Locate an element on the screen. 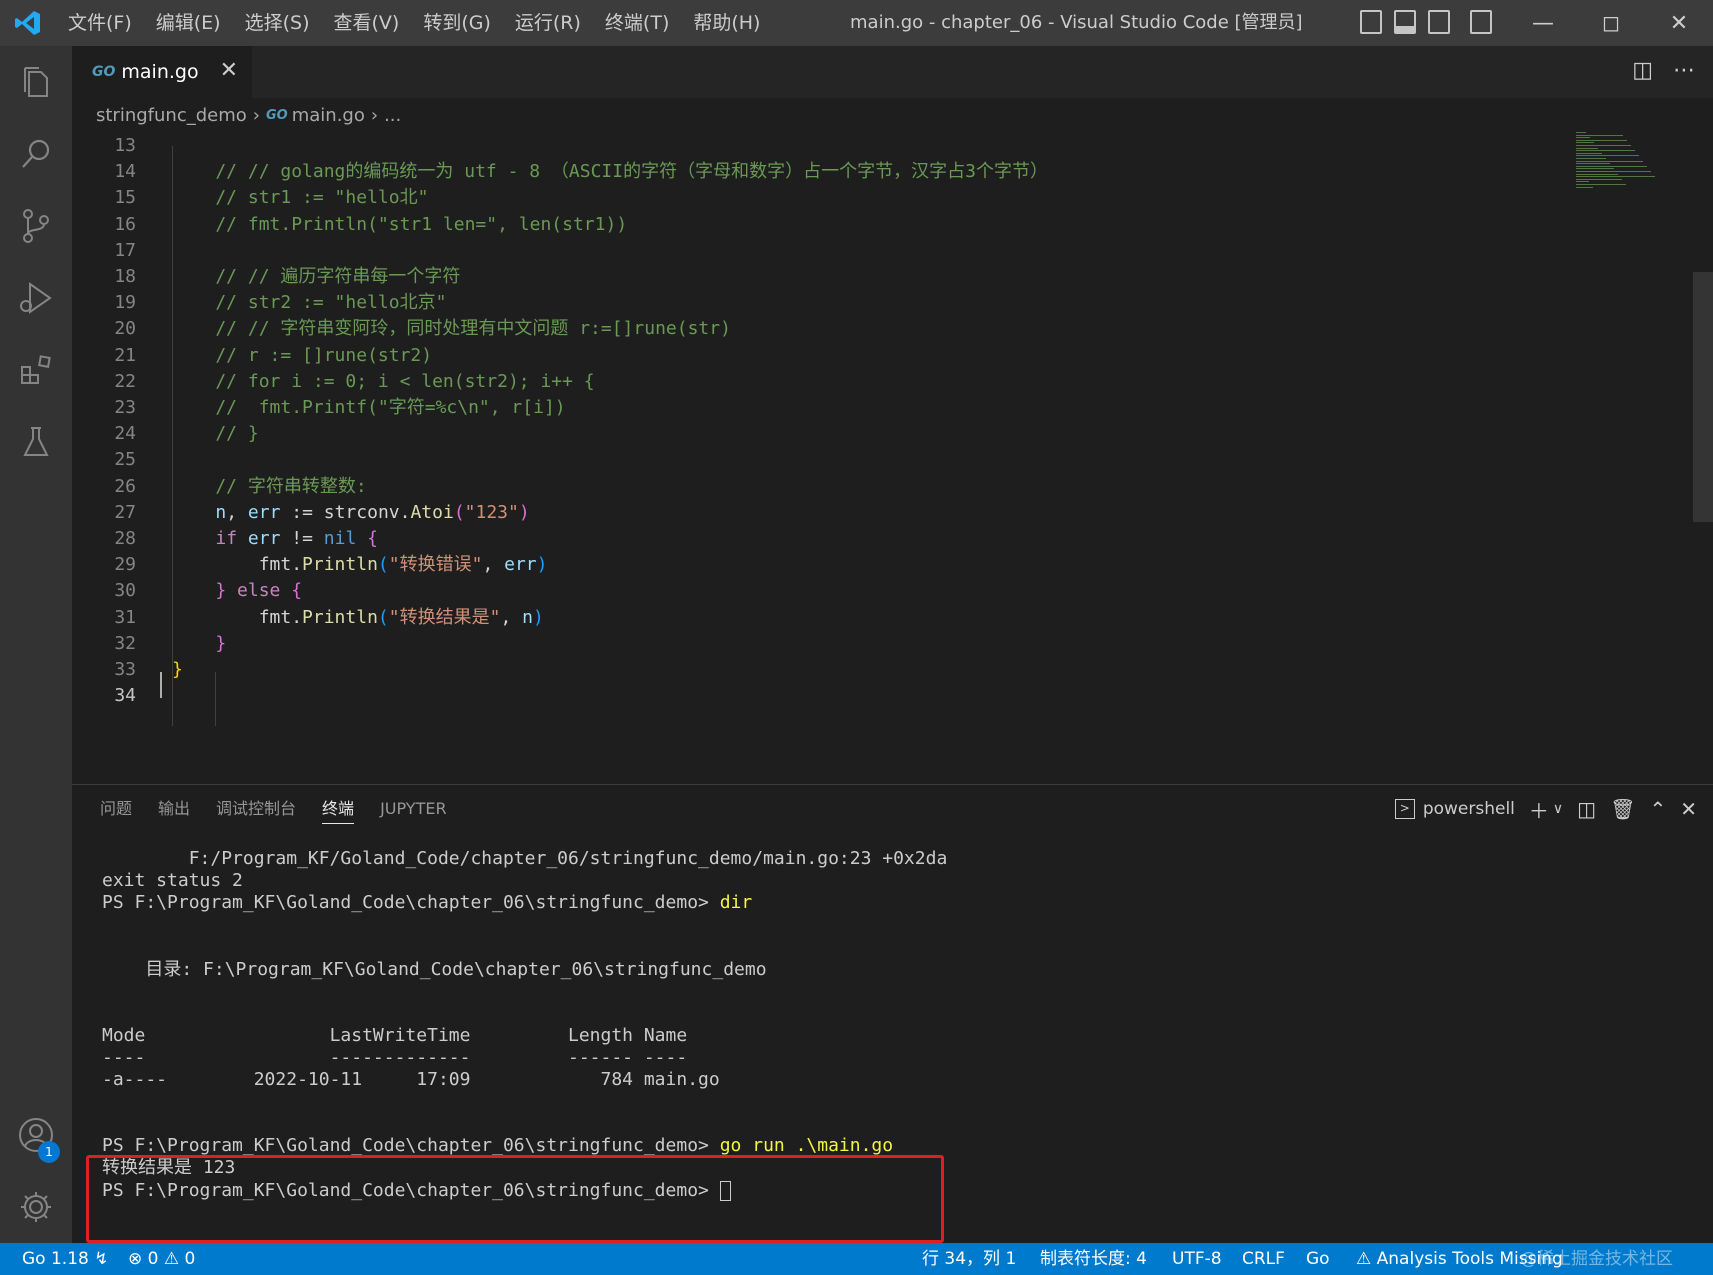 Image resolution: width=1713 pixels, height=1275 pixels. minimap is located at coordinates (1637, 167).